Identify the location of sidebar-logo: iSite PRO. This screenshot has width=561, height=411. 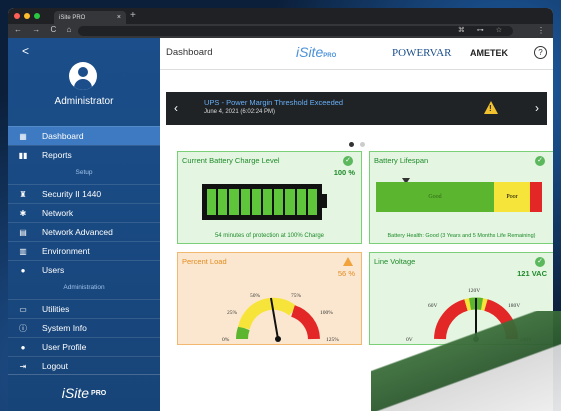
(84, 392).